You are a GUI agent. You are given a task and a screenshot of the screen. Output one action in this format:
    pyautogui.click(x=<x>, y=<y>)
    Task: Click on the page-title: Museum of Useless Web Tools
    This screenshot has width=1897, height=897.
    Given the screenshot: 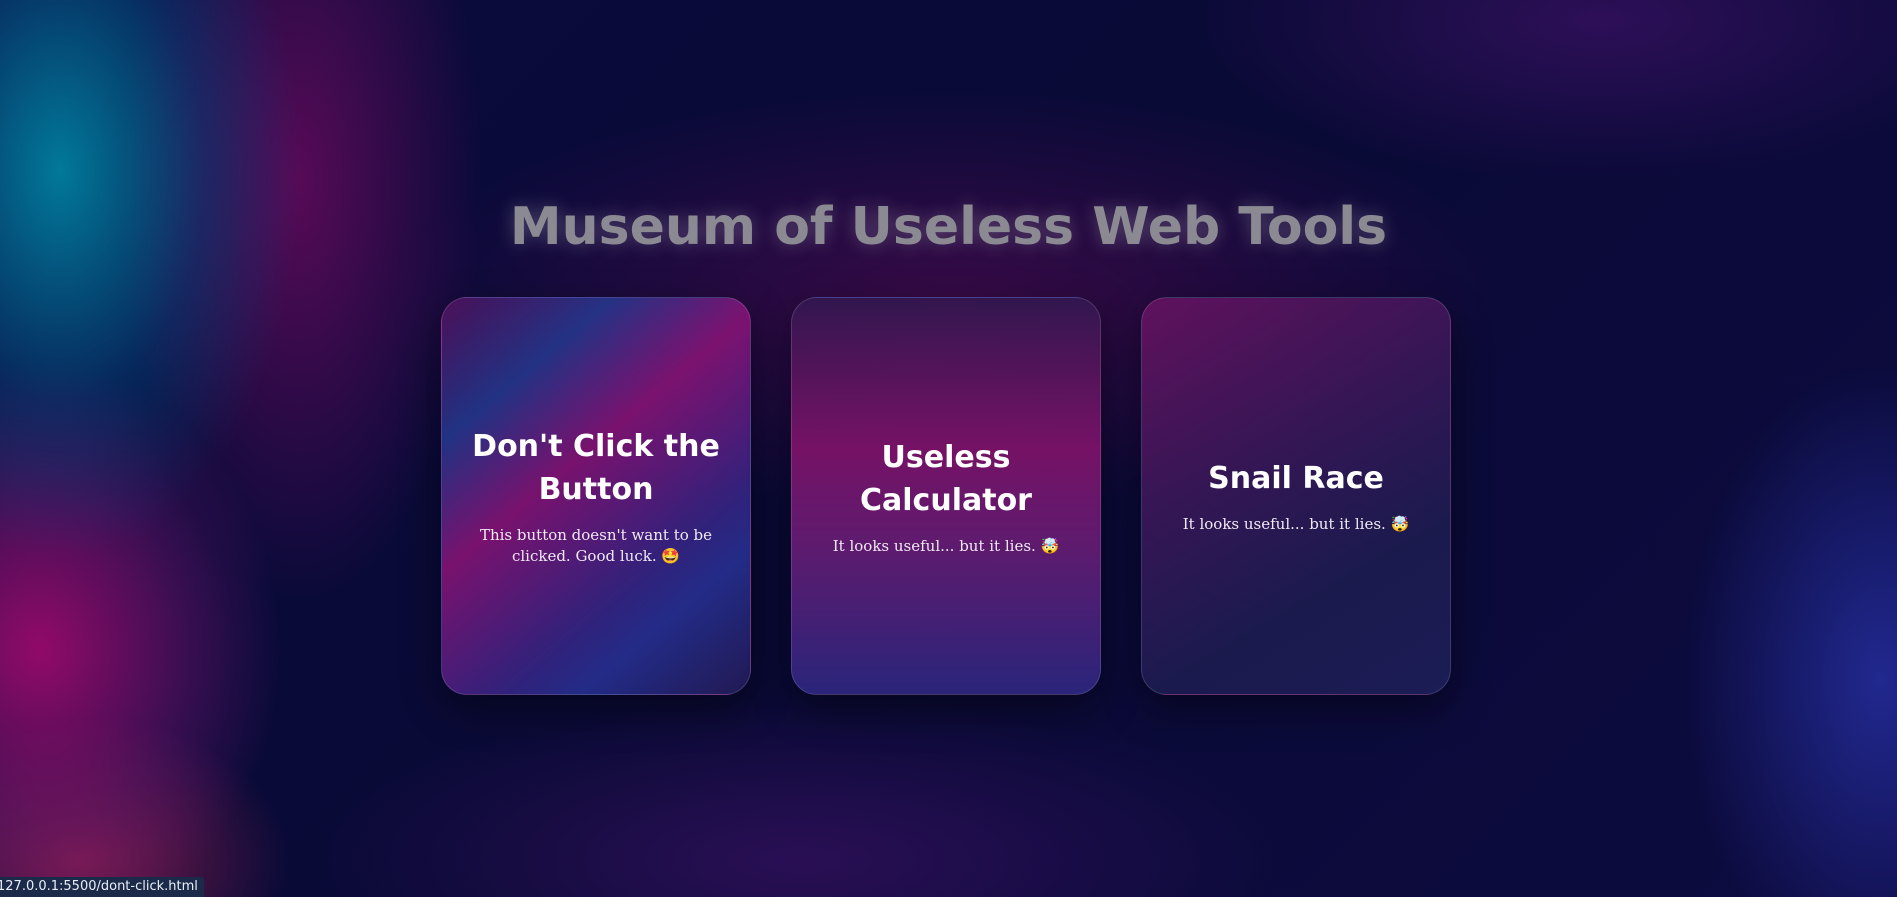 What is the action you would take?
    pyautogui.click(x=948, y=227)
    